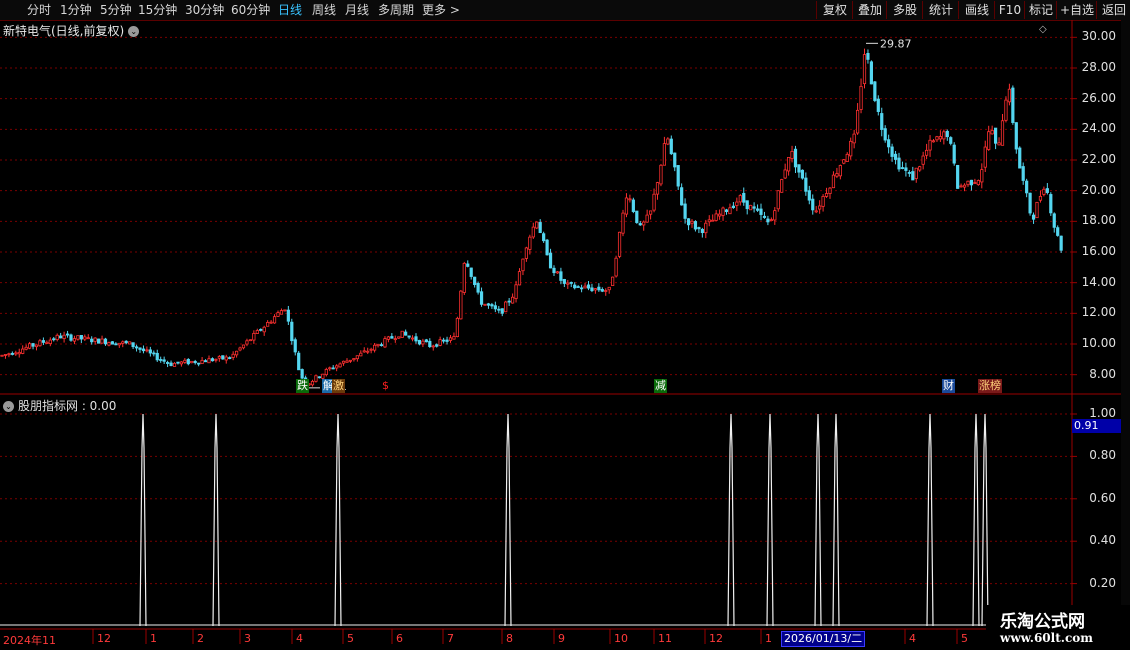 Image resolution: width=1130 pixels, height=650 pixels. Describe the element at coordinates (768, 638) in the screenshot. I see `date-axis-label: 1` at that location.